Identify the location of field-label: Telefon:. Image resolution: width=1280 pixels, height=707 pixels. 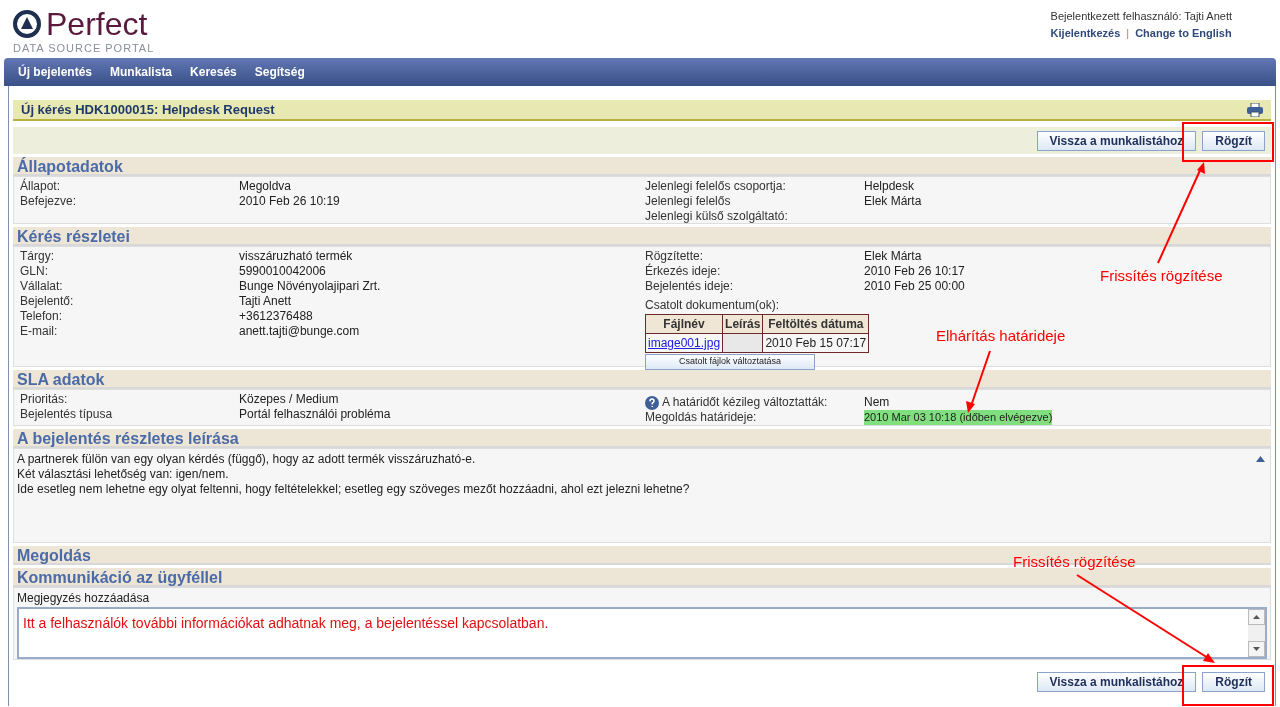
(42, 316).